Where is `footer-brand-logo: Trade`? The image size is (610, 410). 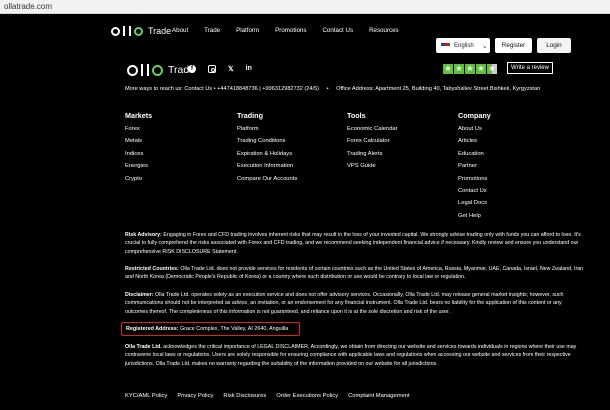 footer-brand-logo: Trade is located at coordinates (161, 70).